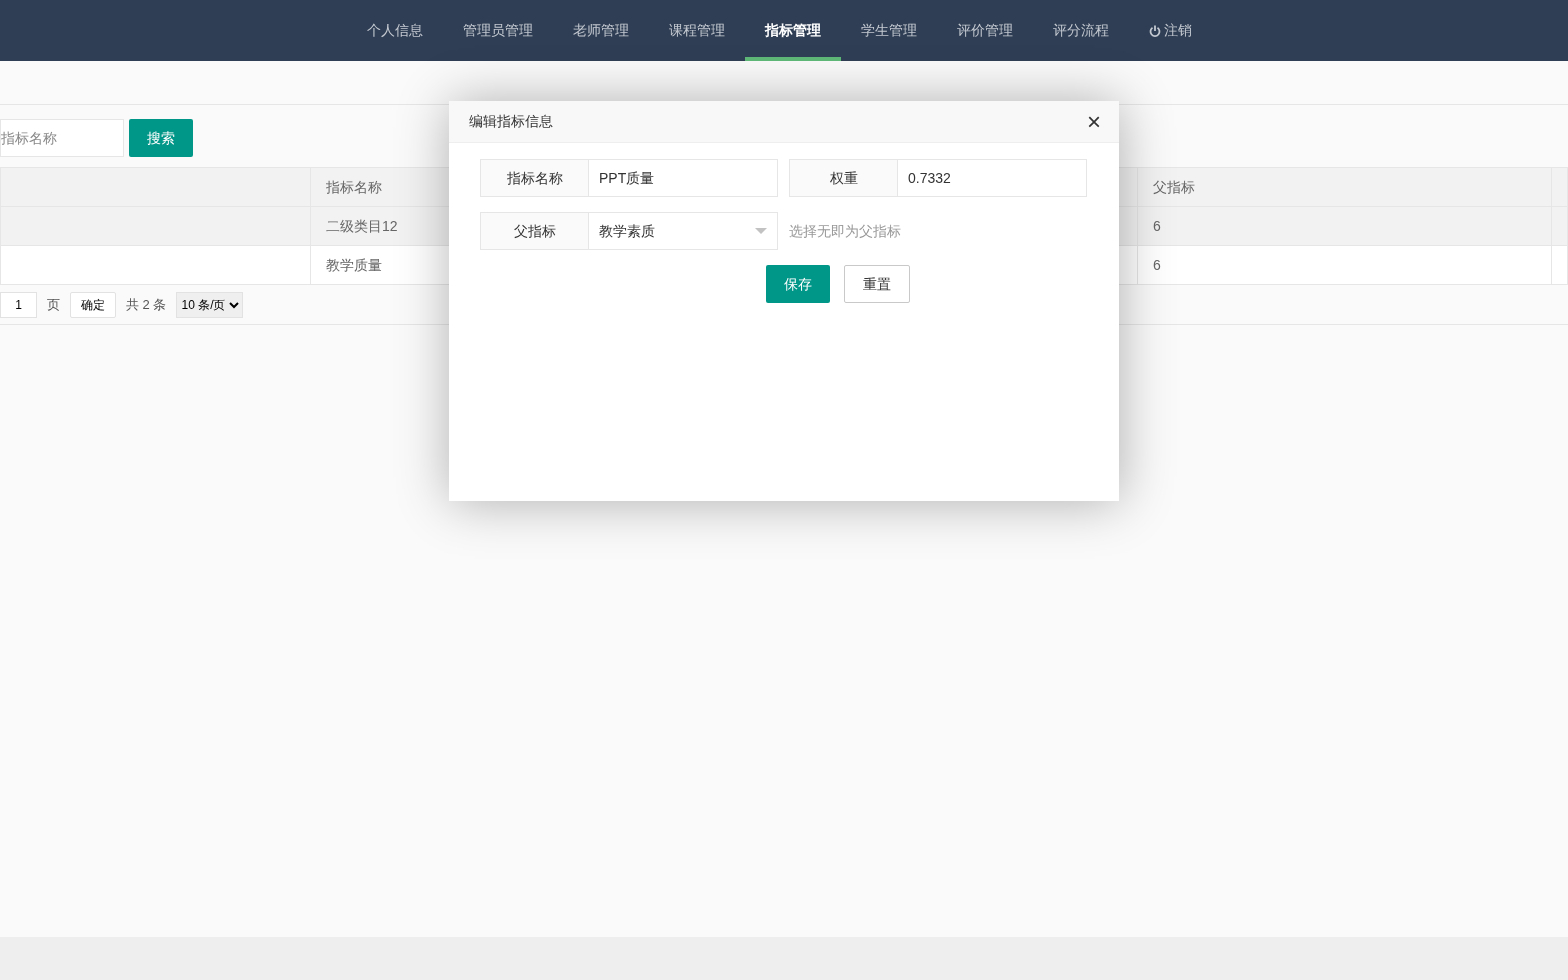 This screenshot has height=980, width=1568. Describe the element at coordinates (627, 231) in the screenshot. I see `select-value: 教学素质` at that location.